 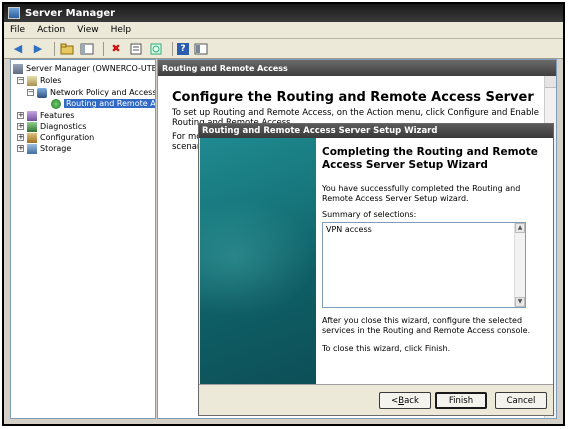 I want to click on details-header: Routing and Remote Access, so click(x=357, y=68).